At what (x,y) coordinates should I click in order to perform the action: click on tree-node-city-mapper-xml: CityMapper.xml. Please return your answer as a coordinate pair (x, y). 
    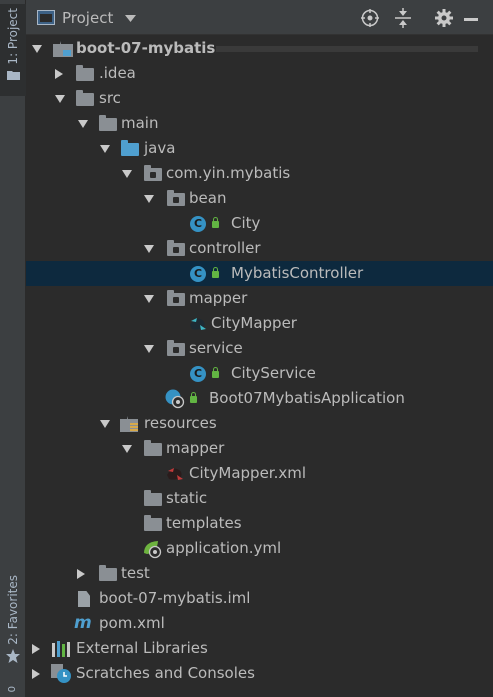
    Looking at the image, I should click on (259, 473).